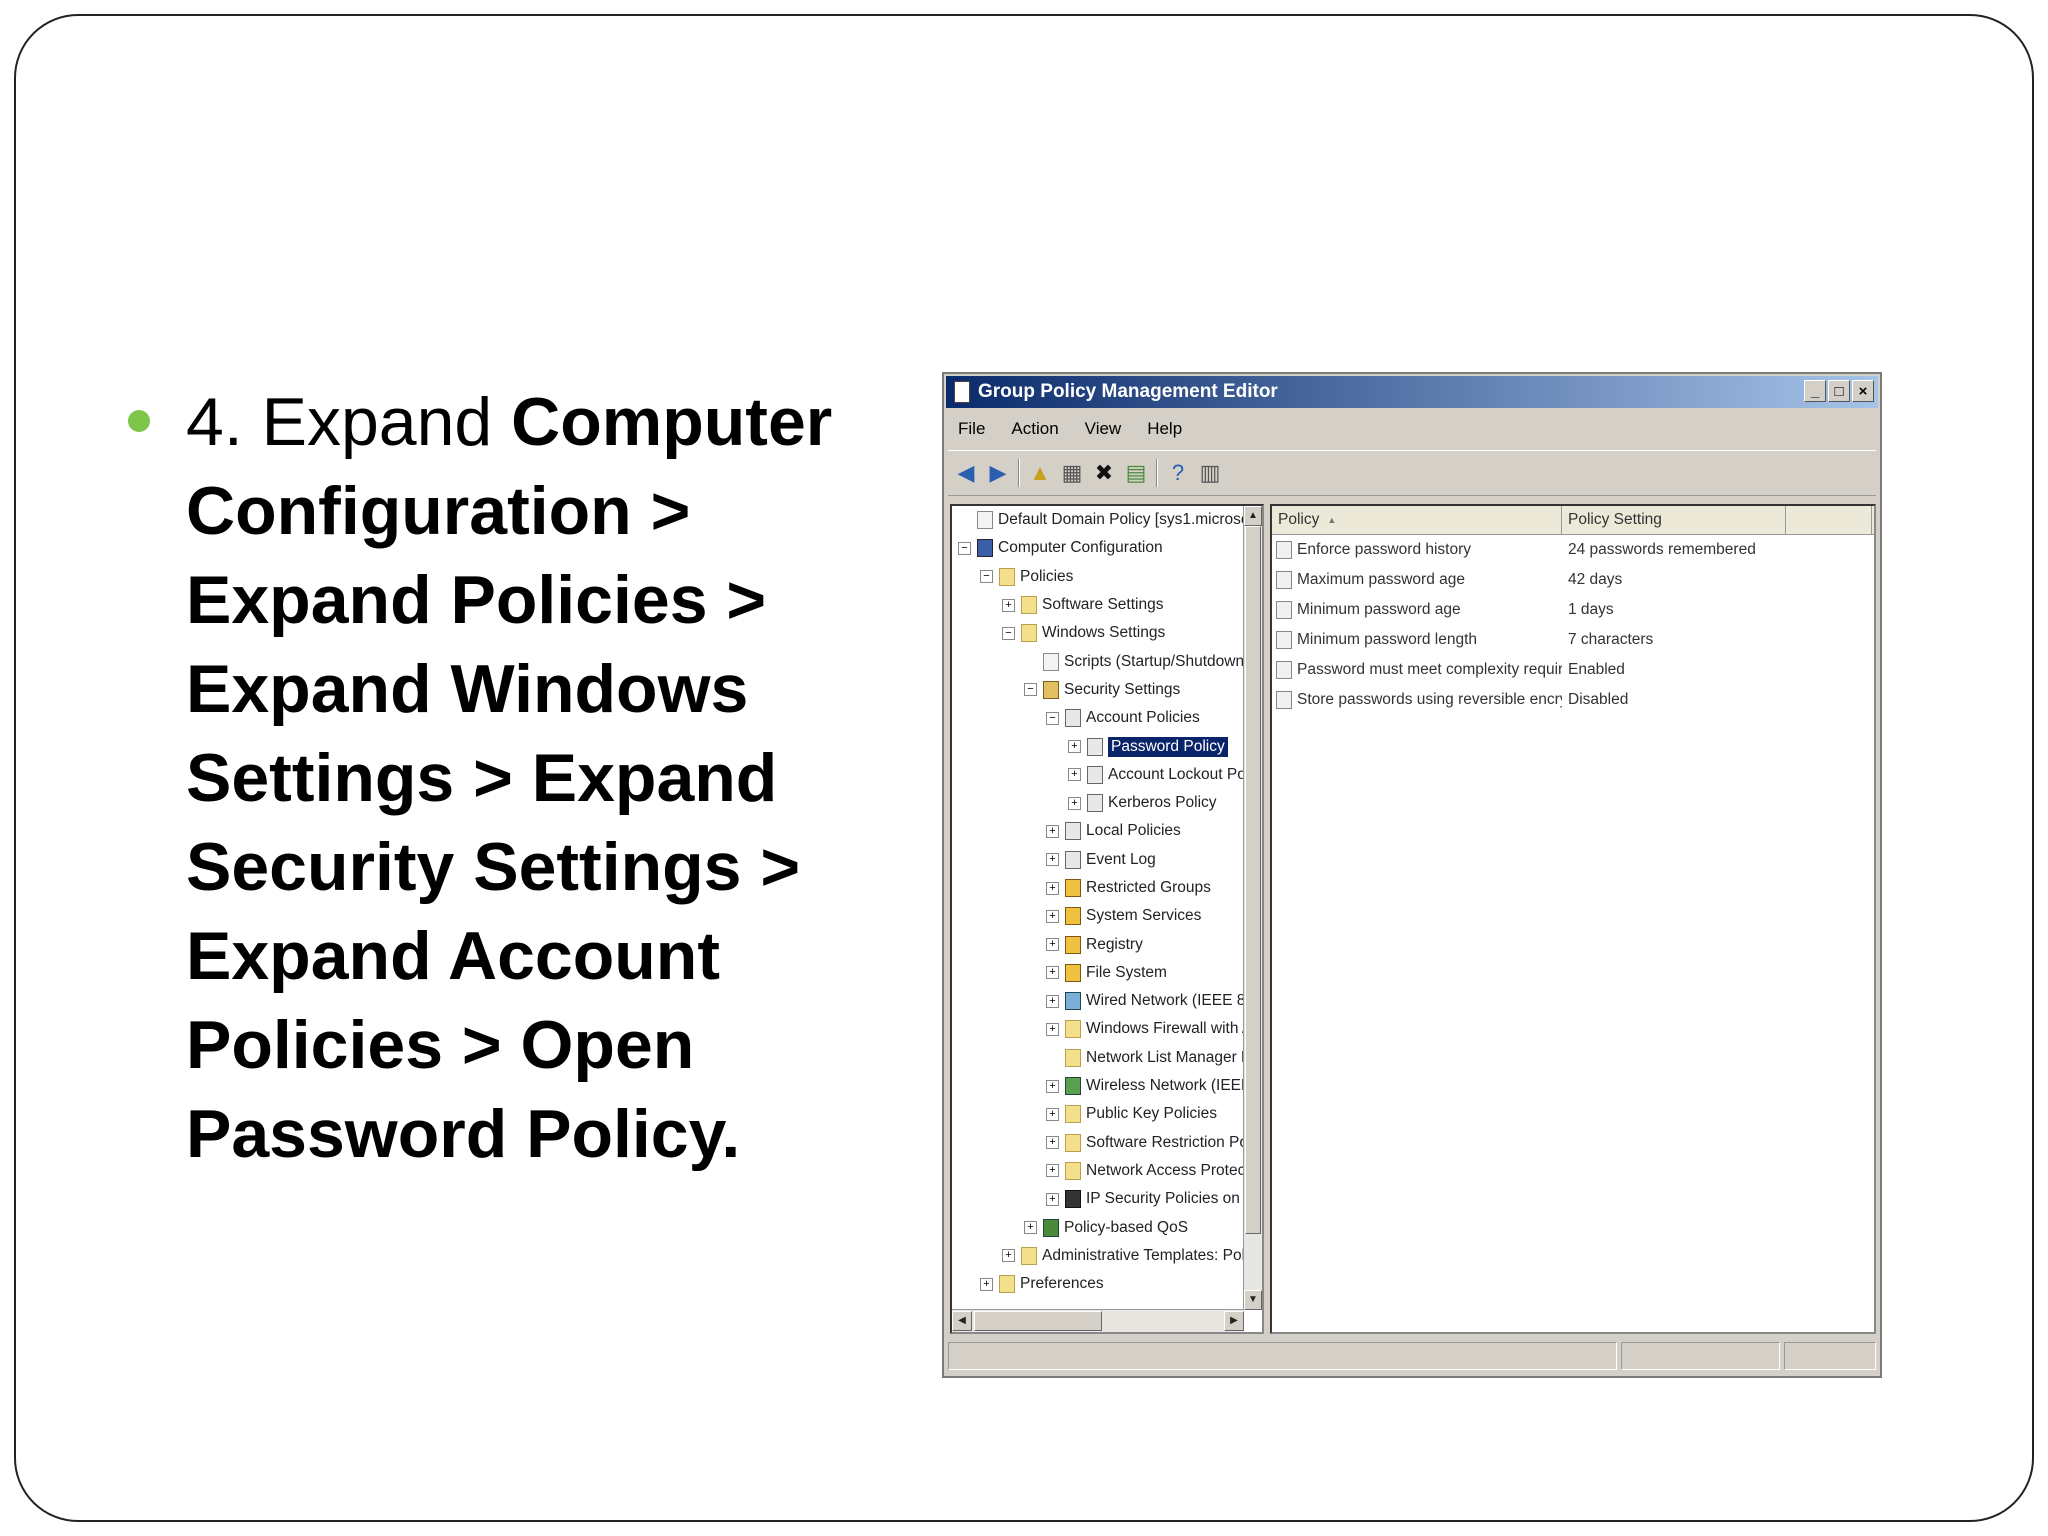  I want to click on tree-item: + Windows Firewall with Adva, so click(1098, 1029).